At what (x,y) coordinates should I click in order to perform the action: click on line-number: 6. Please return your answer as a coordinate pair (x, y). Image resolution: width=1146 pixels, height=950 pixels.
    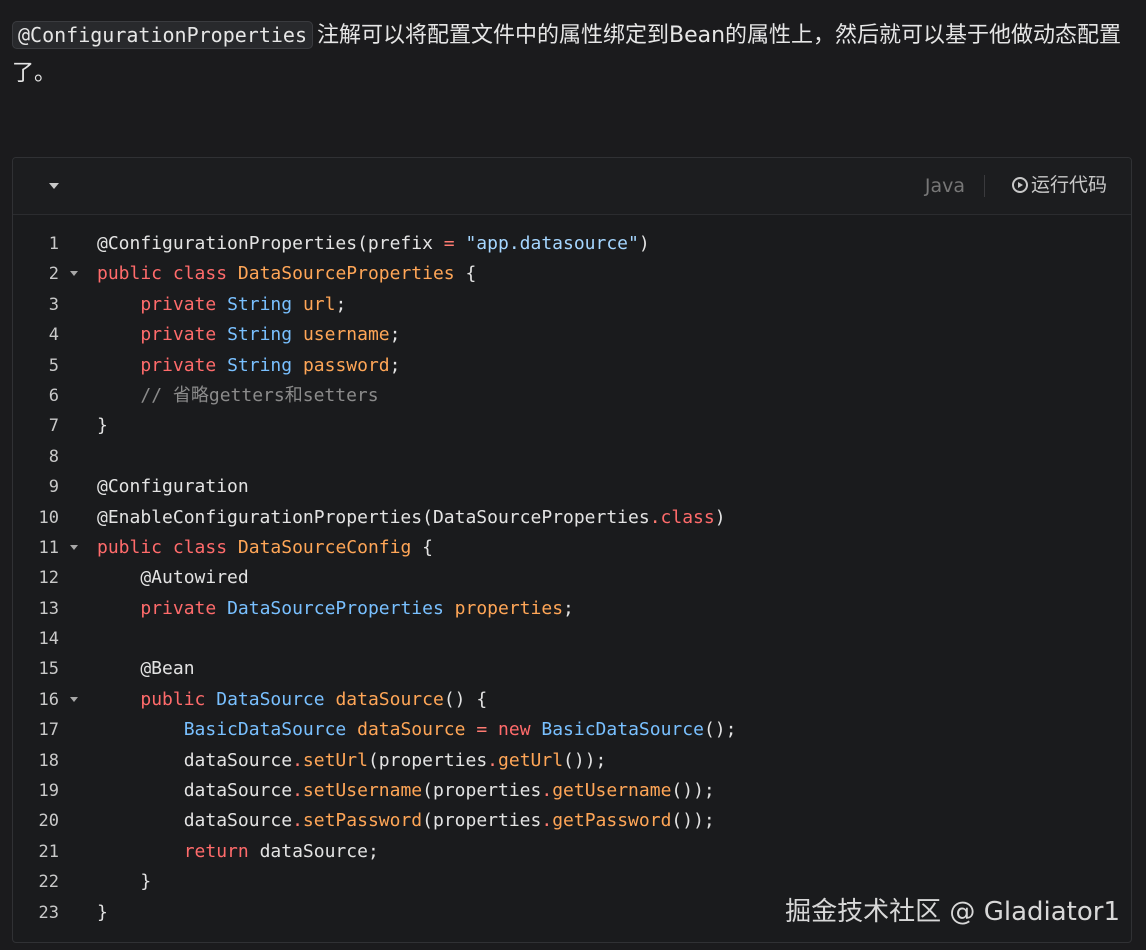
    Looking at the image, I should click on (53, 395).